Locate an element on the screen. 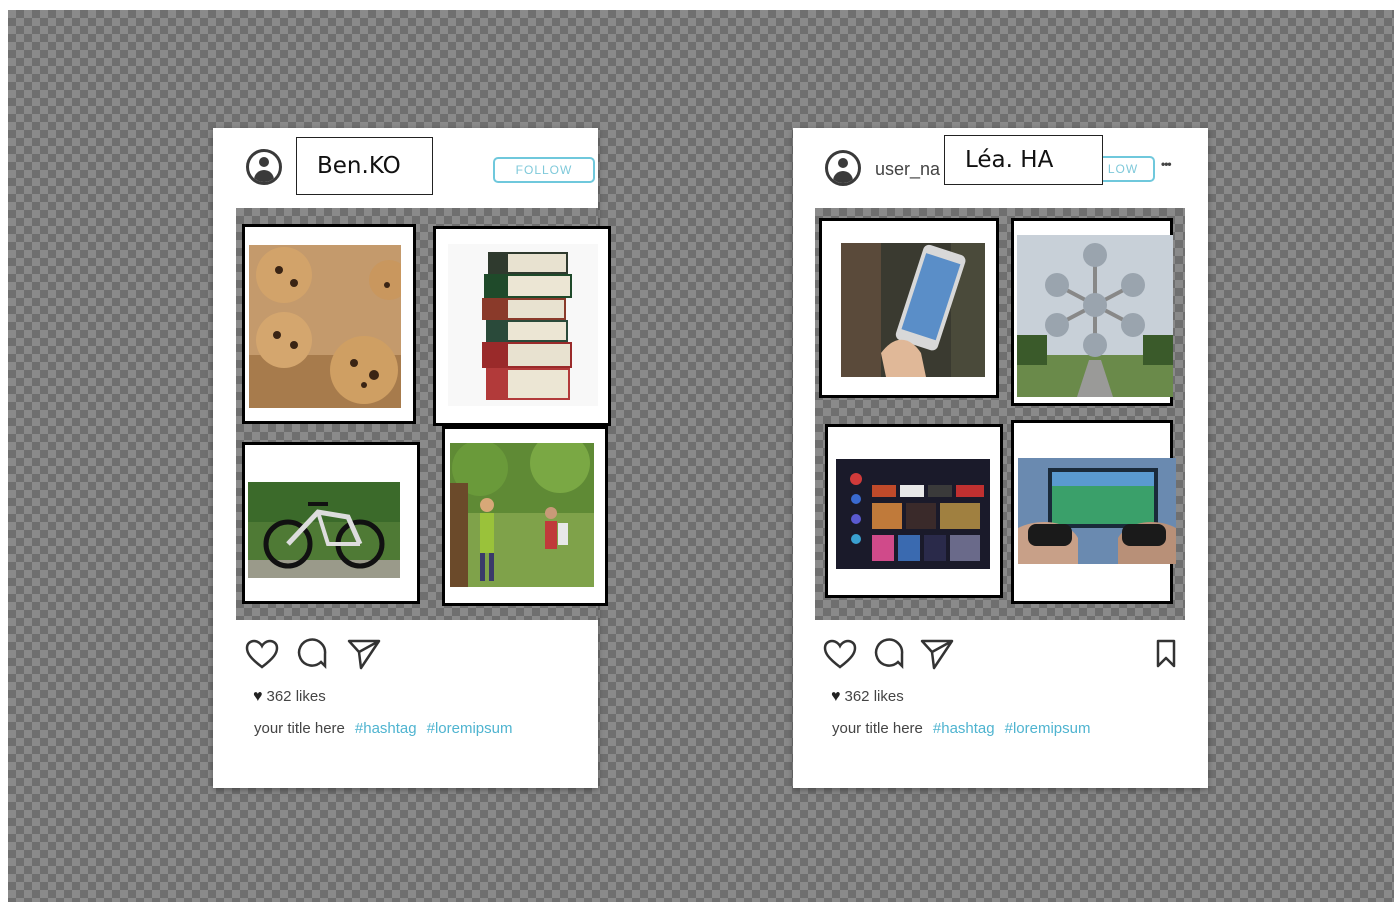 This screenshot has height=902, width=1394. image-tile-children is located at coordinates (525, 516).